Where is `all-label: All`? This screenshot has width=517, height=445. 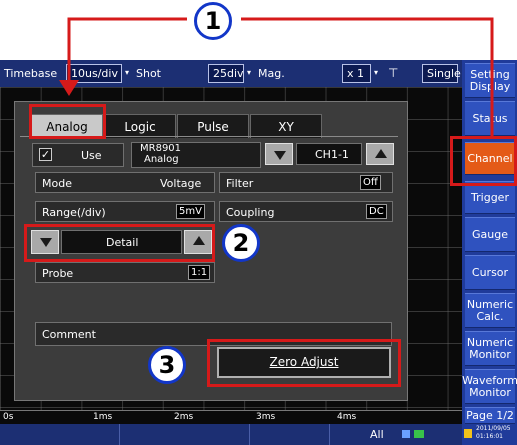
all-label: All is located at coordinates (377, 434).